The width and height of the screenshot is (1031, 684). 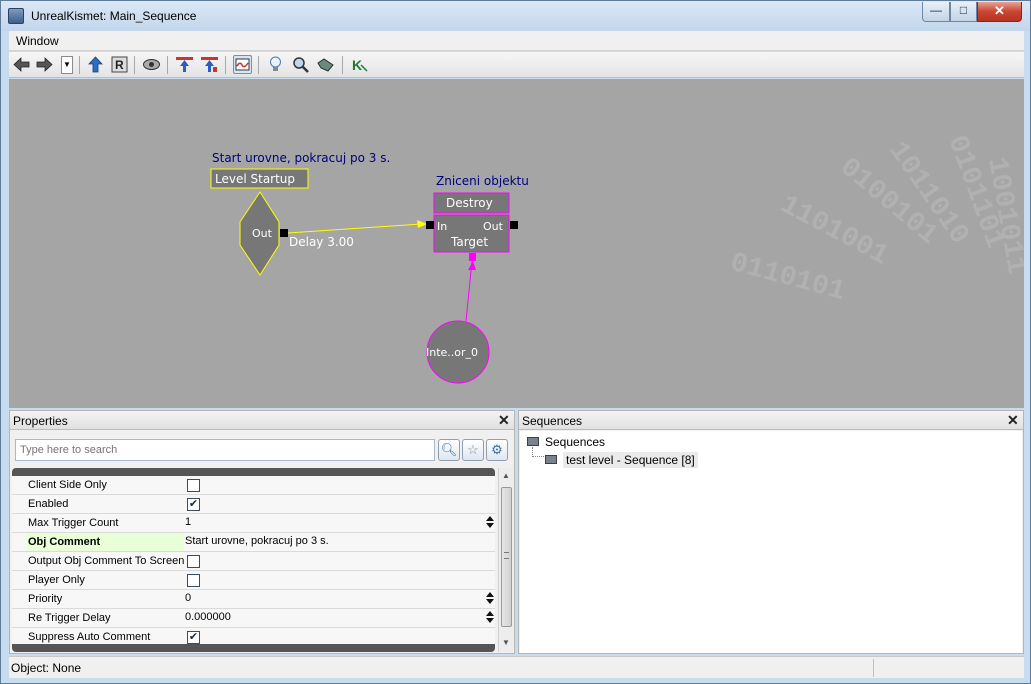 I want to click on action-target-connector, so click(x=472, y=257).